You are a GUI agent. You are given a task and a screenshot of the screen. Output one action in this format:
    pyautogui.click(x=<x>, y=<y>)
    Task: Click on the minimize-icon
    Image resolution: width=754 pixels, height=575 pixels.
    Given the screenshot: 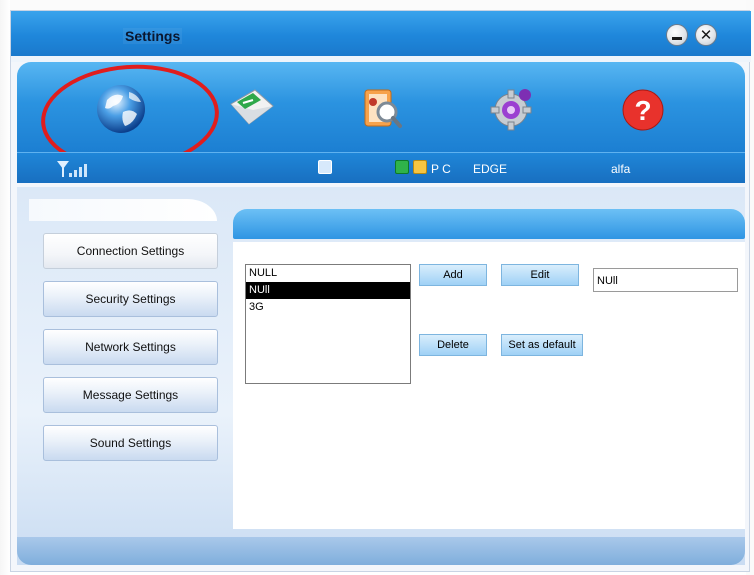 What is the action you would take?
    pyautogui.click(x=677, y=38)
    